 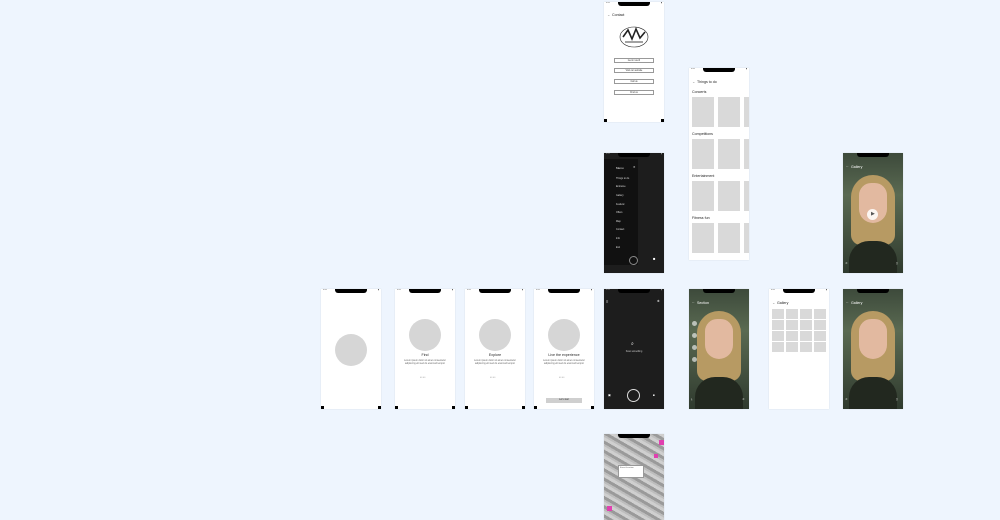 I want to click on menu-item: Festival, so click(x=620, y=204).